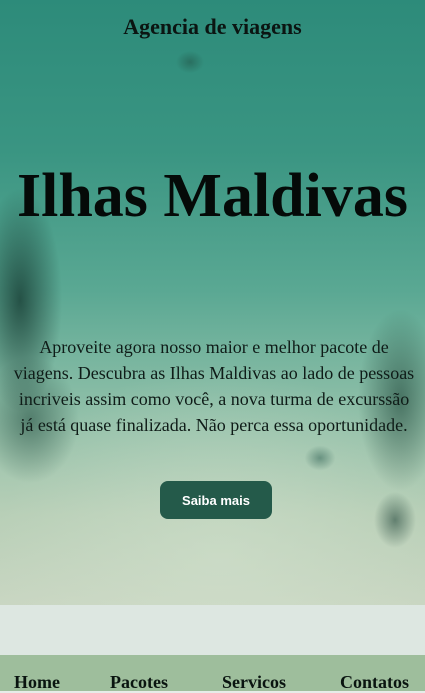 The height and width of the screenshot is (693, 425). What do you see at coordinates (139, 682) in the screenshot?
I see `nav-link-pacotes: Pacotes` at bounding box center [139, 682].